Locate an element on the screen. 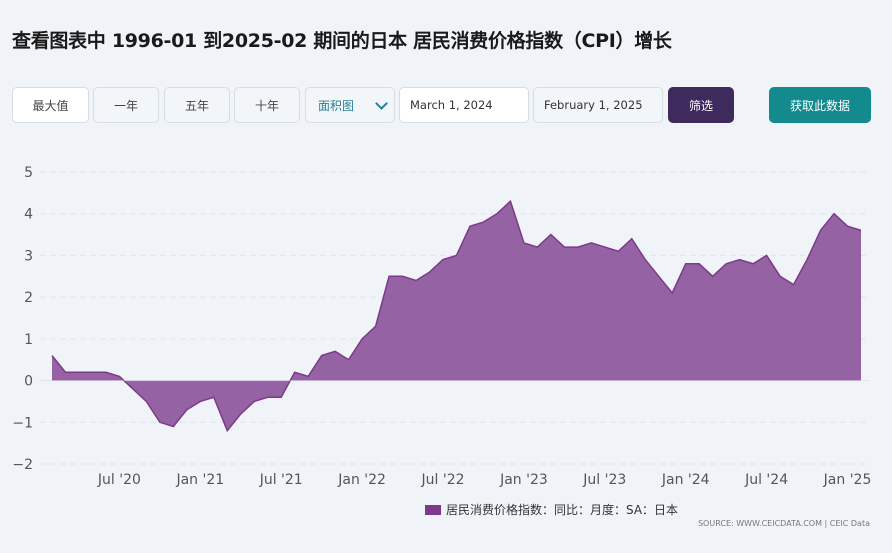  filter-button: 筛选 is located at coordinates (701, 105).